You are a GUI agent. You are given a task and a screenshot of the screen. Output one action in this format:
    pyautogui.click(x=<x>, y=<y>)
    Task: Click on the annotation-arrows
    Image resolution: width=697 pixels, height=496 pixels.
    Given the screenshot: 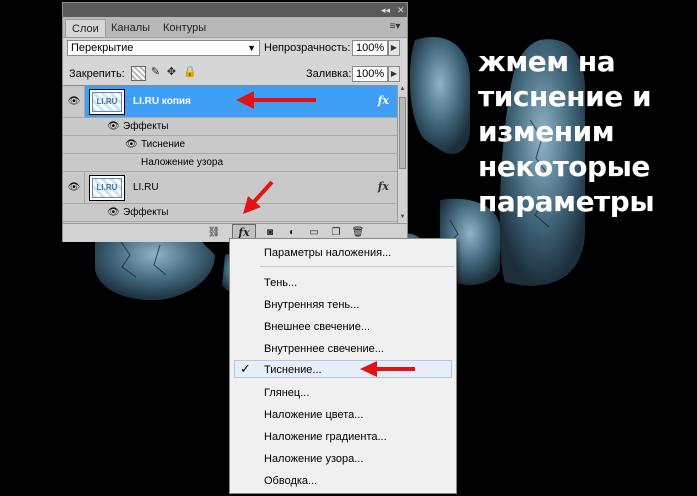 What is the action you would take?
    pyautogui.click(x=325, y=234)
    